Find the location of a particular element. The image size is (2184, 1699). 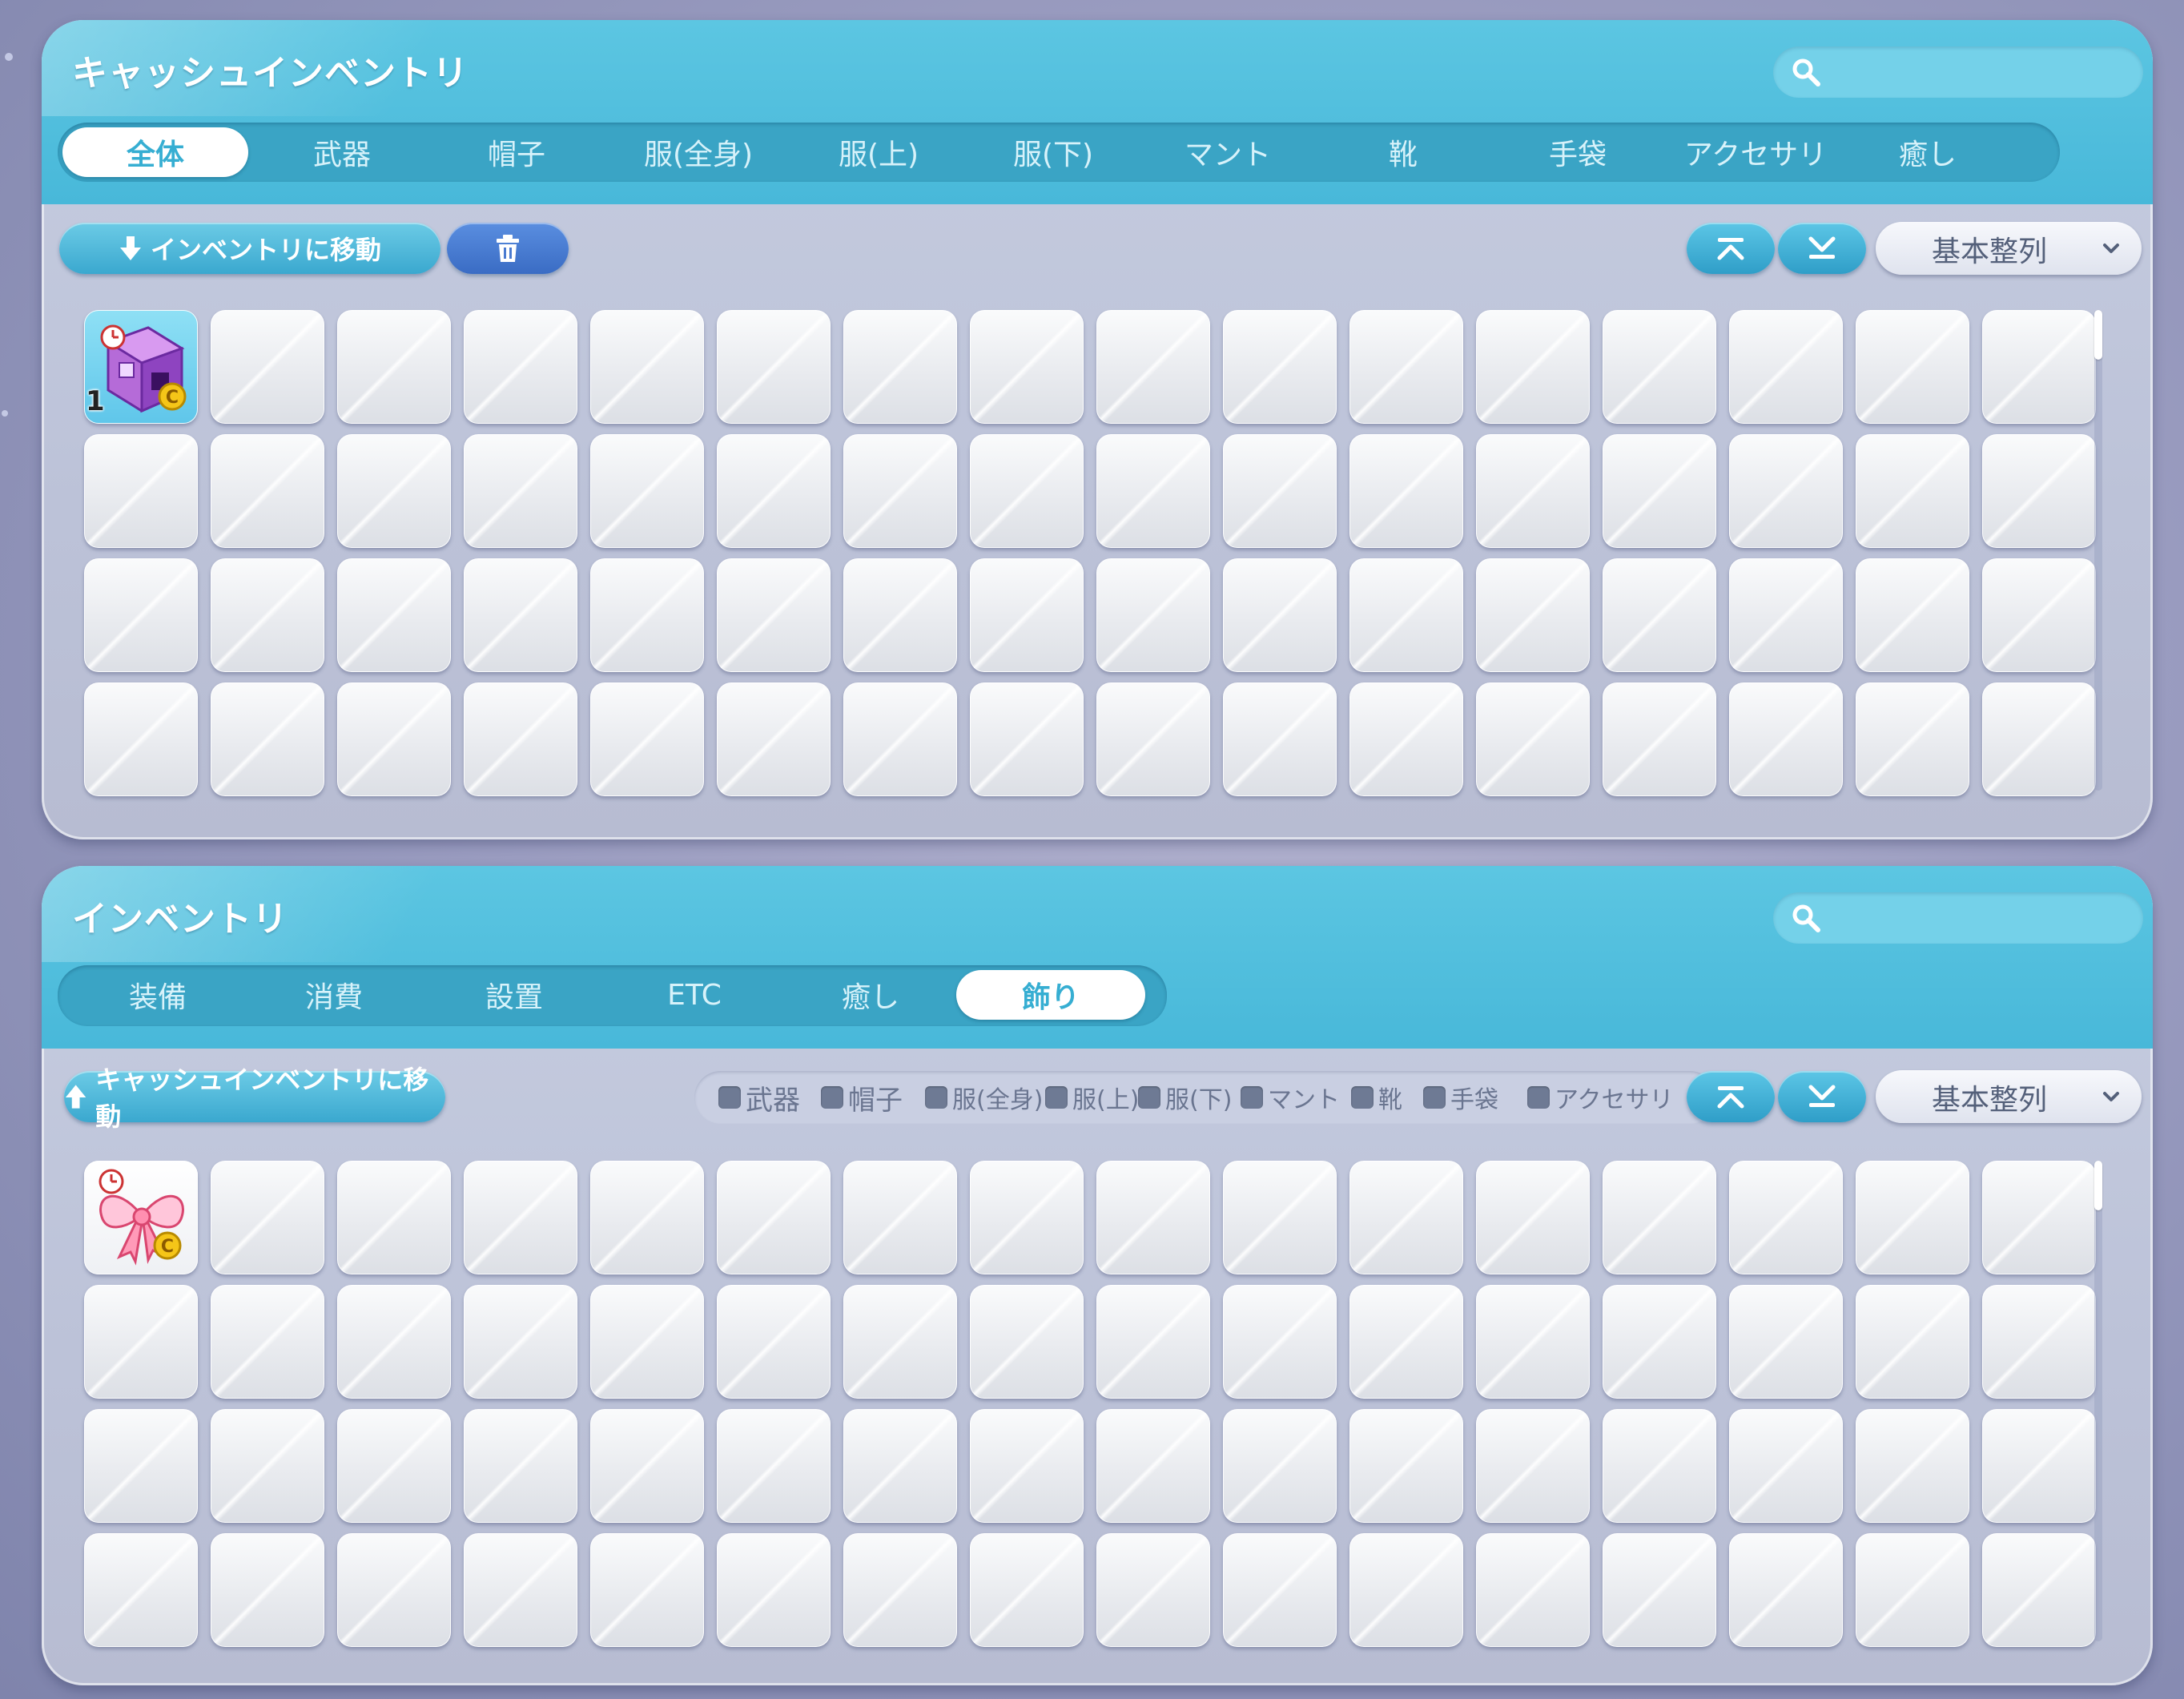

filter-overall: 服(全身) is located at coordinates (984, 1098).